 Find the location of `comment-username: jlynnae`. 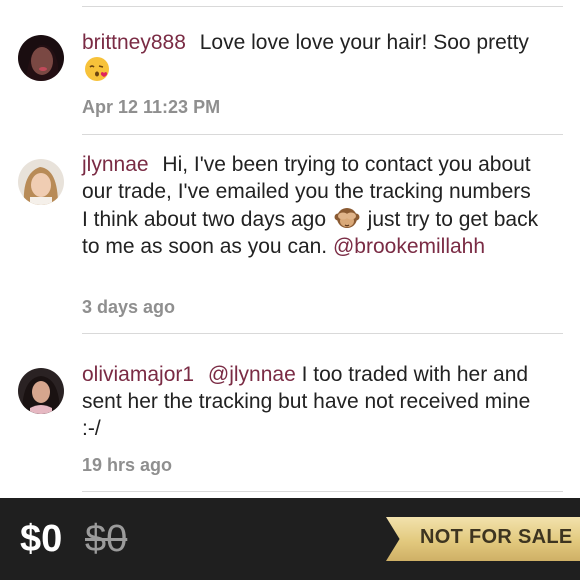

comment-username: jlynnae is located at coordinates (115, 164).